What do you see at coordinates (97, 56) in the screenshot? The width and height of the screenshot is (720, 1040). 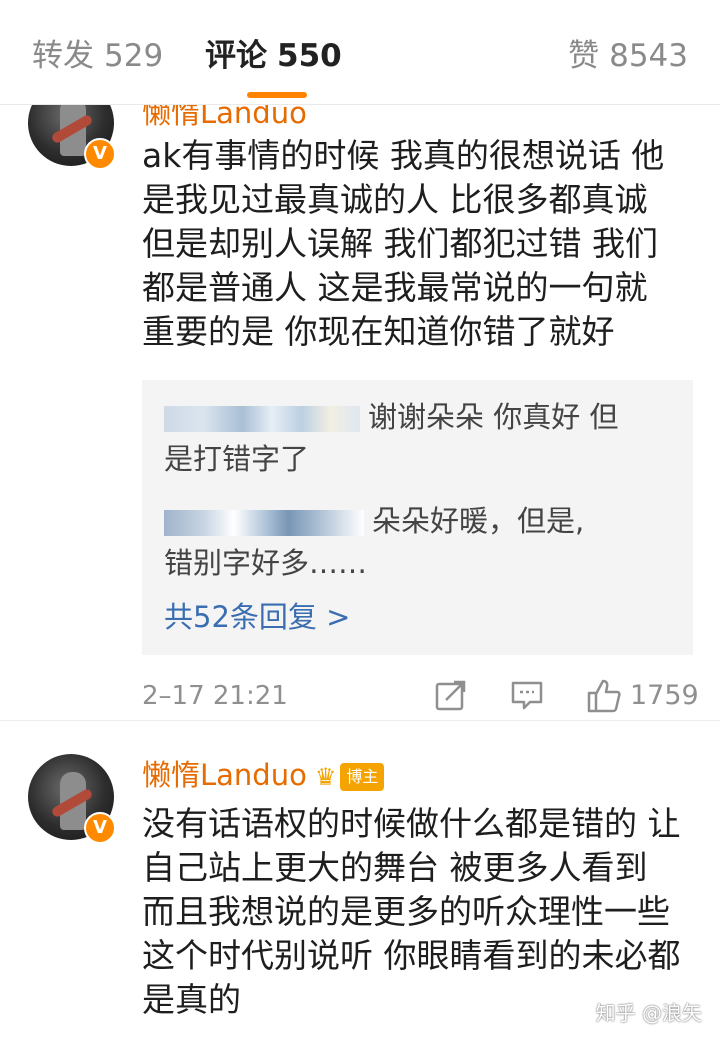 I see `tab-repost: 转发 529` at bounding box center [97, 56].